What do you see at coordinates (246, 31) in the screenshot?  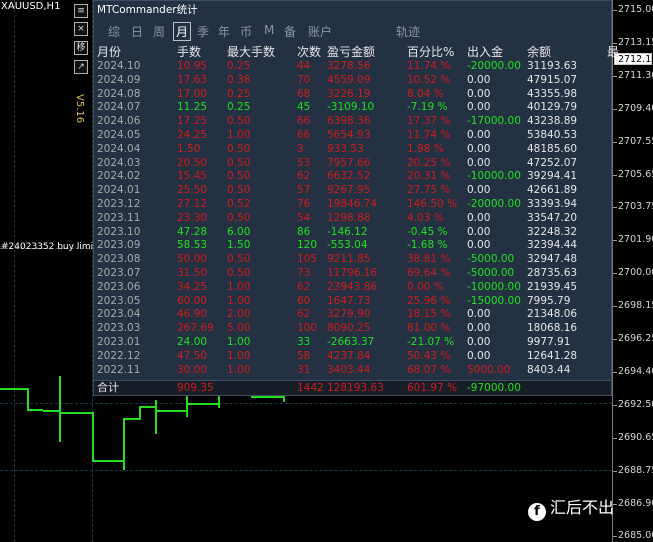 I see `tab-currency: 币` at bounding box center [246, 31].